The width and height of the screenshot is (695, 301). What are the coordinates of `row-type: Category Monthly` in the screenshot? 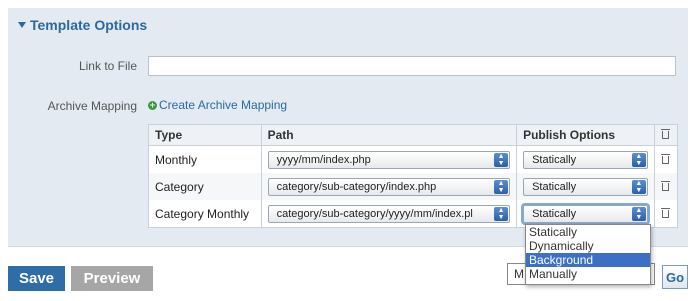 It's located at (205, 214).